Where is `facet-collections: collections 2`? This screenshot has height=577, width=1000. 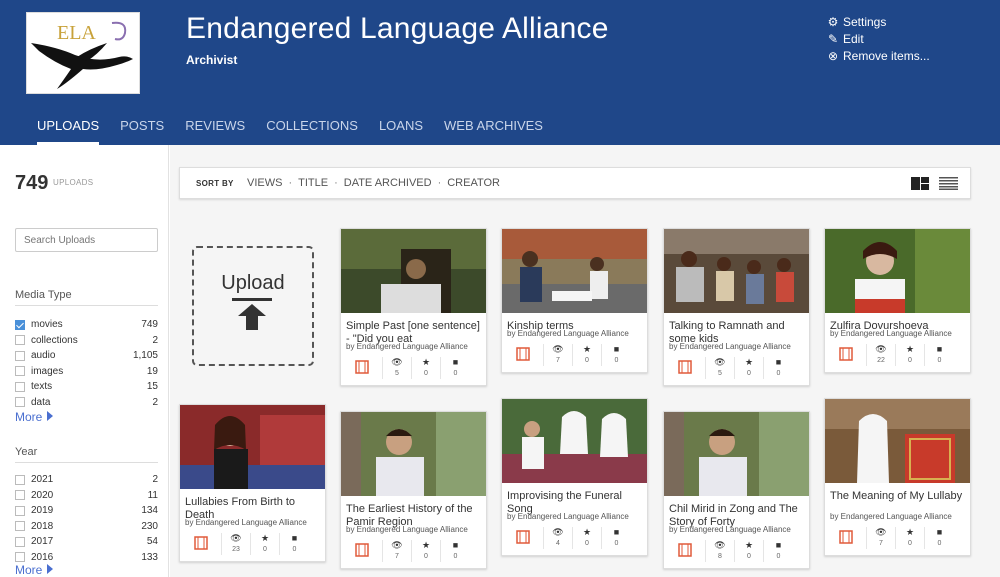 facet-collections: collections 2 is located at coordinates (86, 341).